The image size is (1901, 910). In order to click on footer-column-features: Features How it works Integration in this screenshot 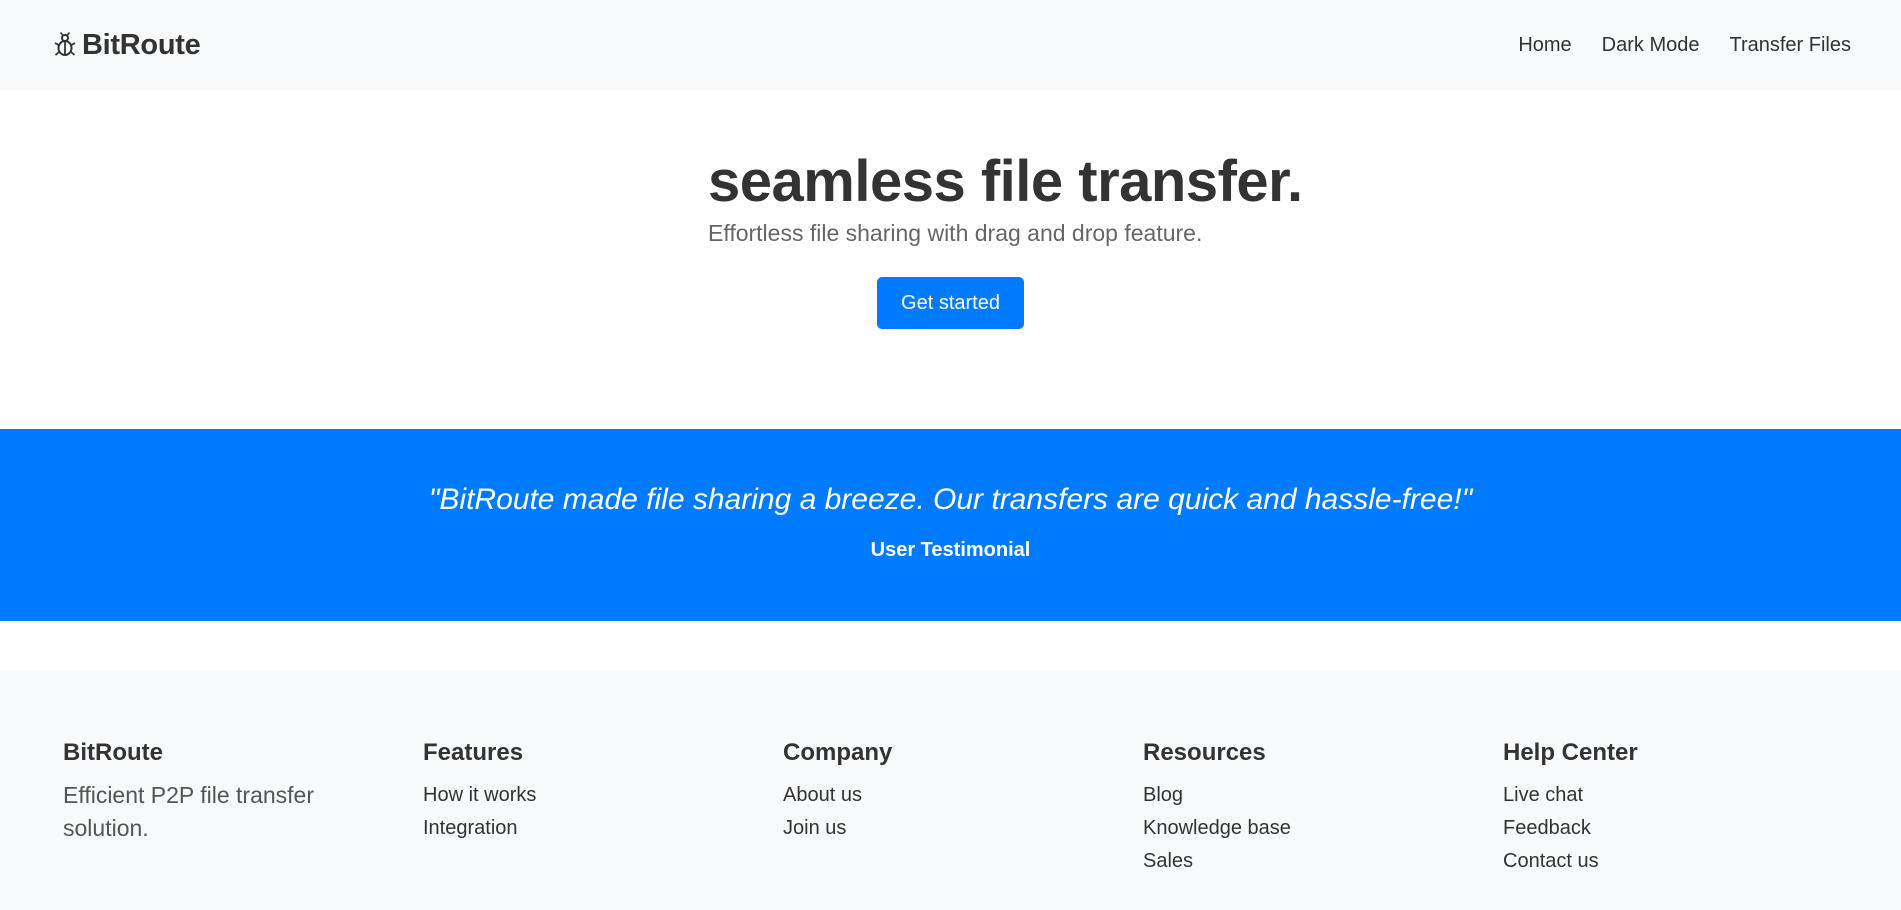, I will do `click(603, 824)`.